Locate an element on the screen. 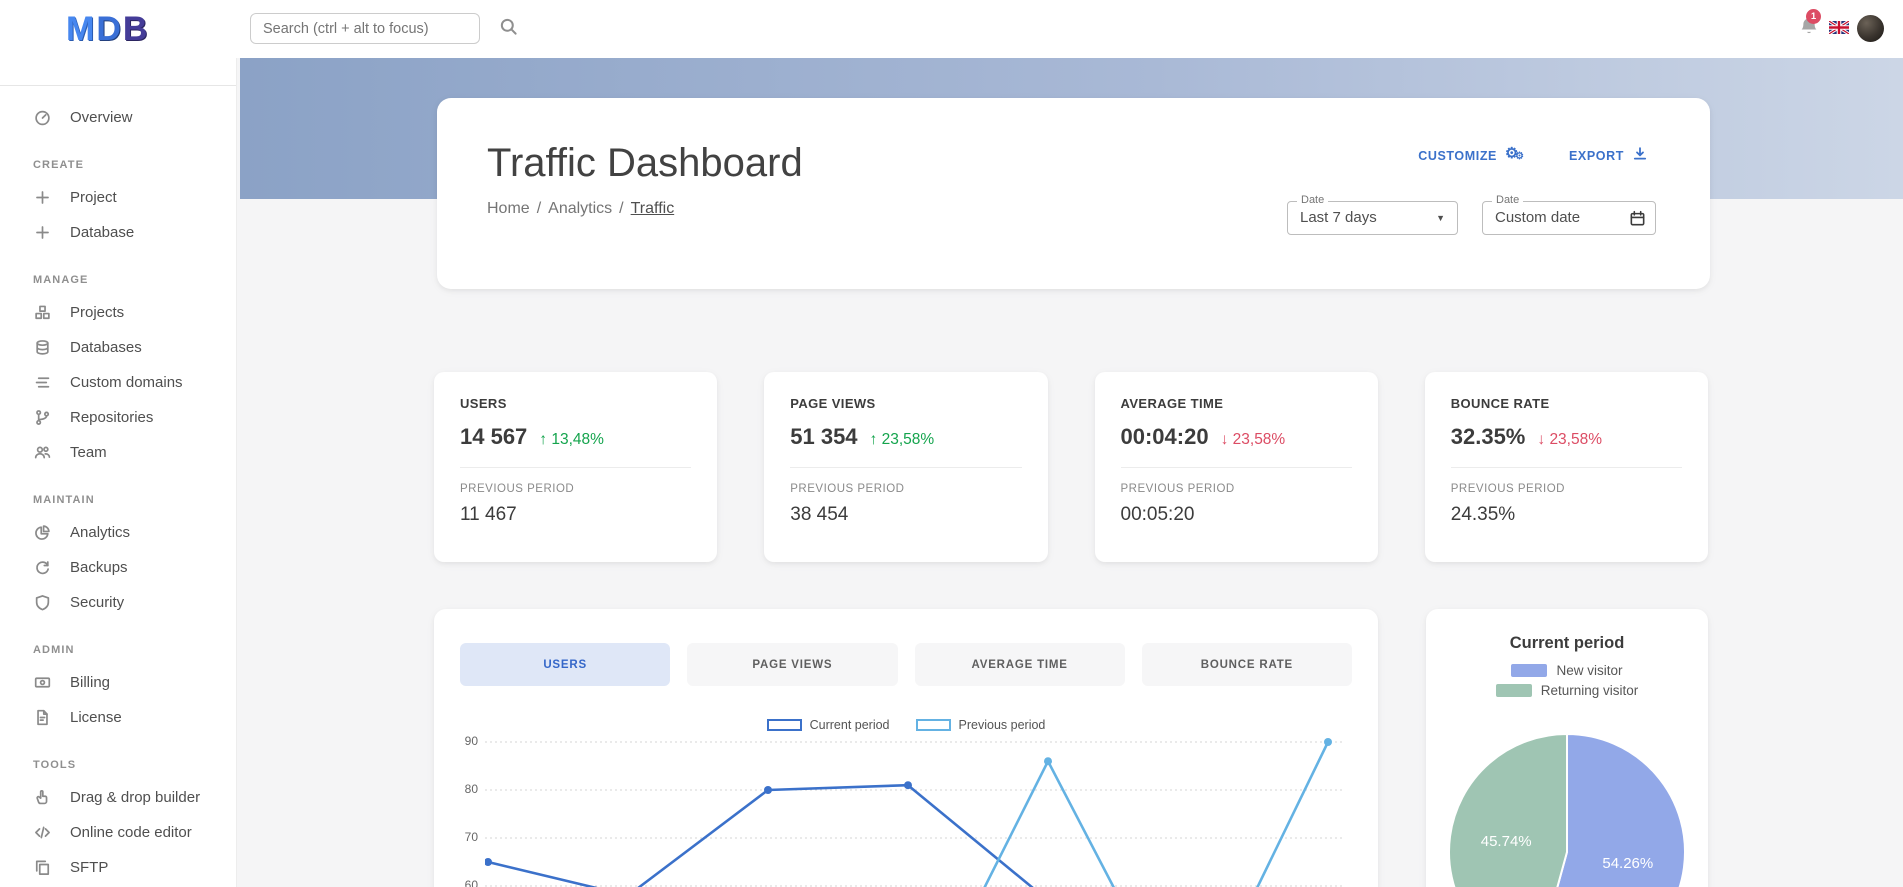 Image resolution: width=1903 pixels, height=887 pixels. money-bill-icon is located at coordinates (42, 683).